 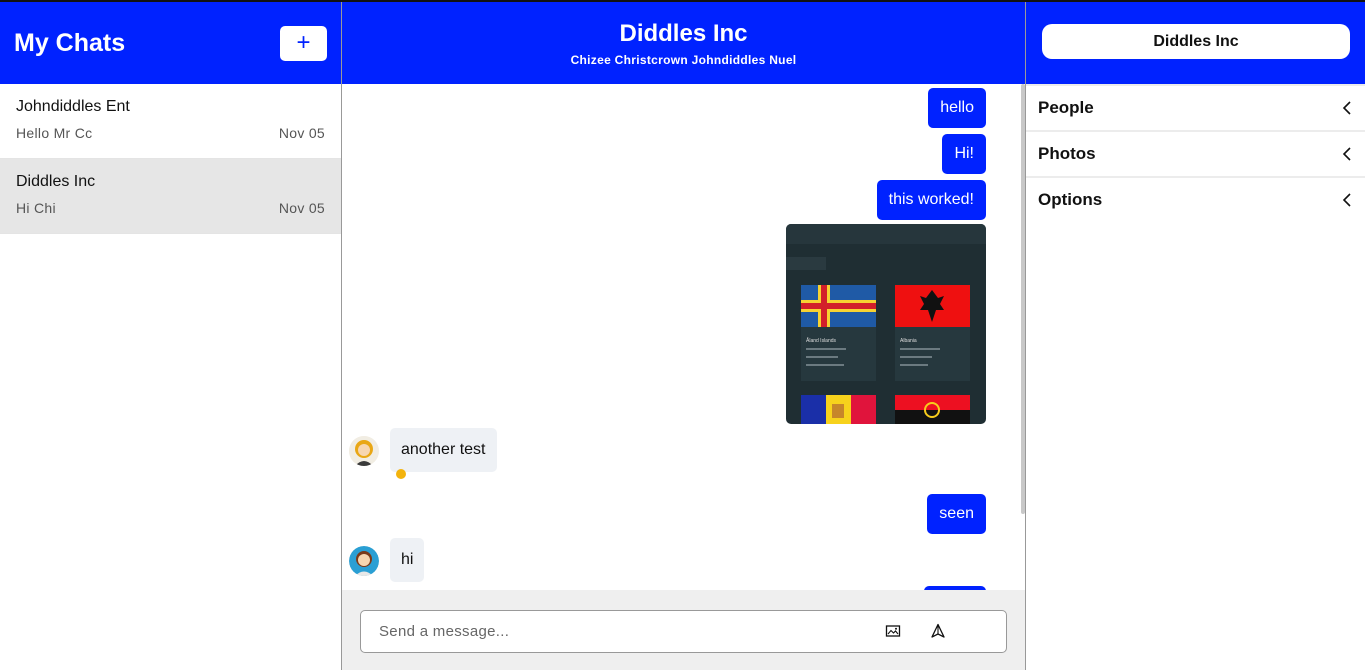 I want to click on chat-list-title: My Chats, so click(x=70, y=42).